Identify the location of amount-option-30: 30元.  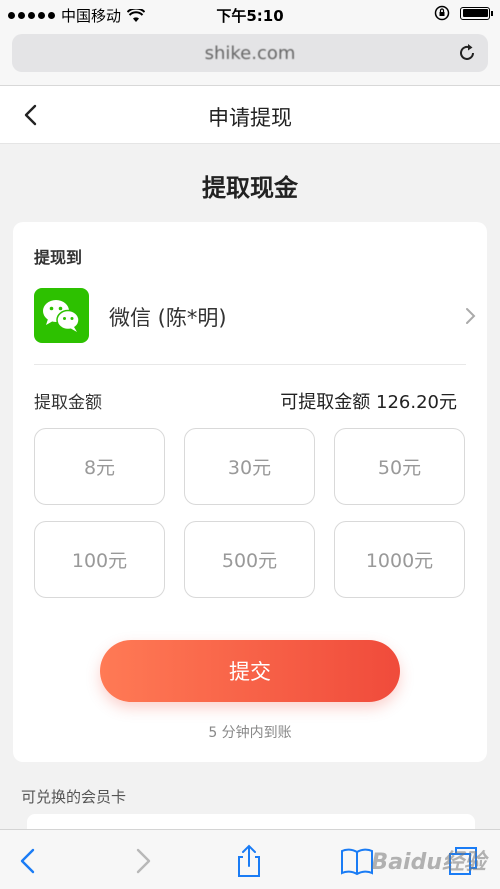
(249, 466).